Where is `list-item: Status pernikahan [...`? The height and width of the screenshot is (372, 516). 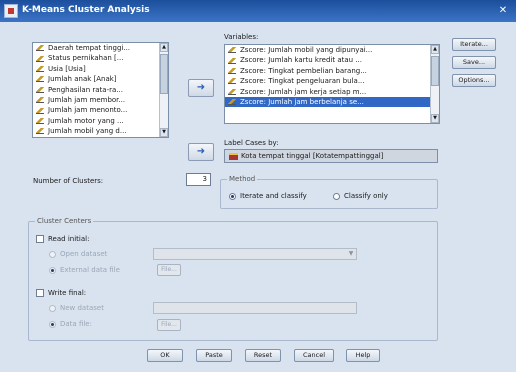 list-item: Status pernikahan [... is located at coordinates (100, 58).